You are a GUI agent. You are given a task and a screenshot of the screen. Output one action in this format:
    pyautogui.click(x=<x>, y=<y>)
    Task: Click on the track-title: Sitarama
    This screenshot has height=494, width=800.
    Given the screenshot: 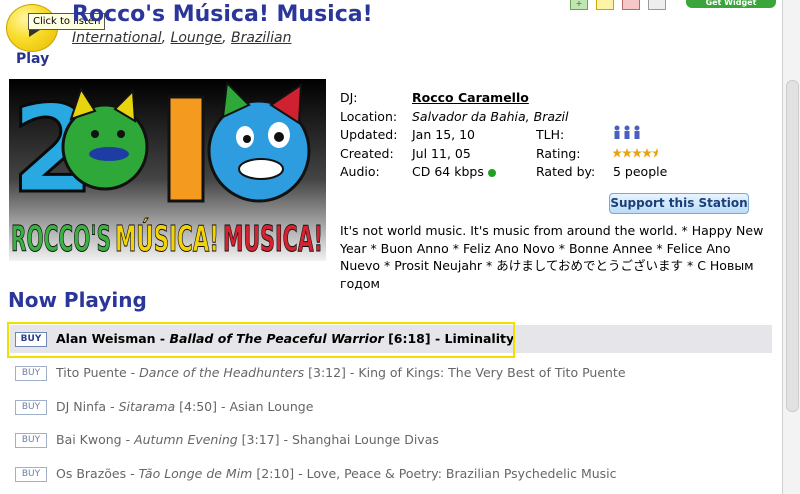 What is the action you would take?
    pyautogui.click(x=147, y=406)
    